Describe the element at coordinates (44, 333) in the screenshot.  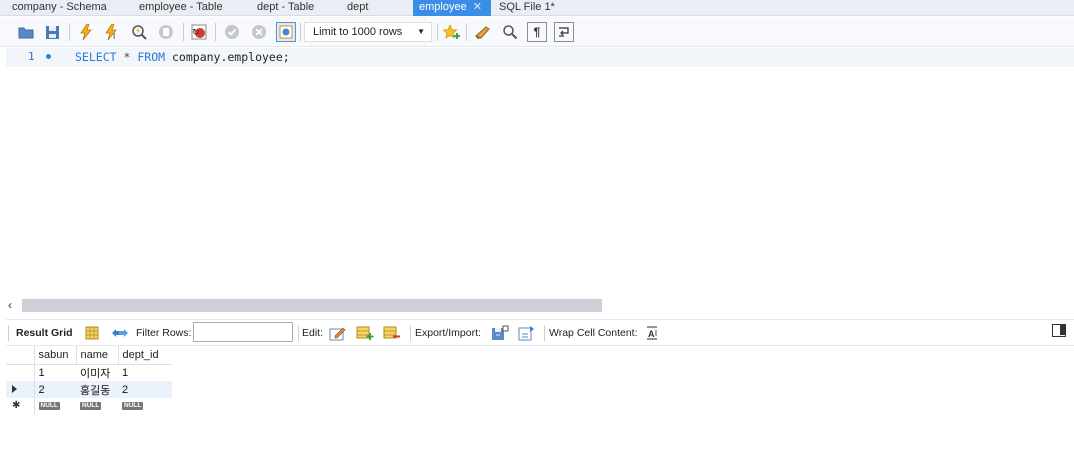
I see `result-grid-tab: Result Grid` at that location.